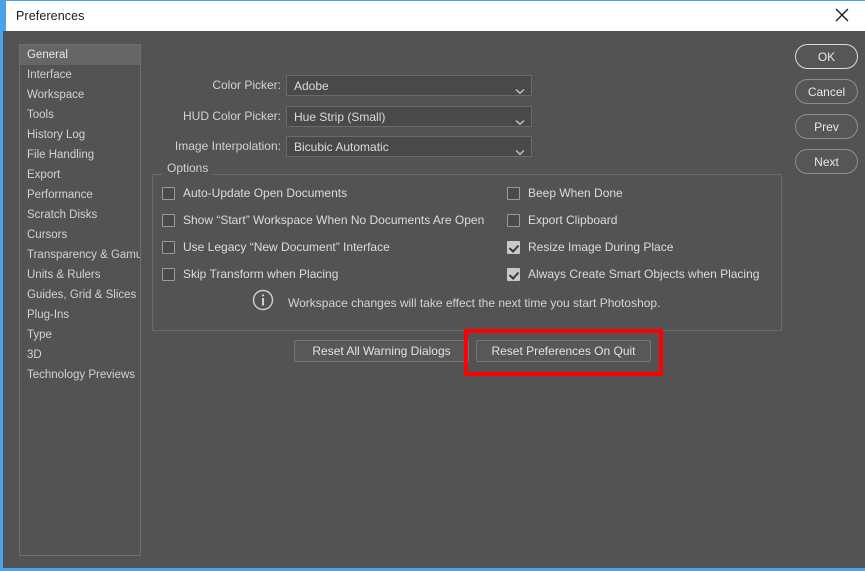 This screenshot has width=865, height=571. Describe the element at coordinates (227, 146) in the screenshot. I see `field-label: Image Interpolation:` at that location.